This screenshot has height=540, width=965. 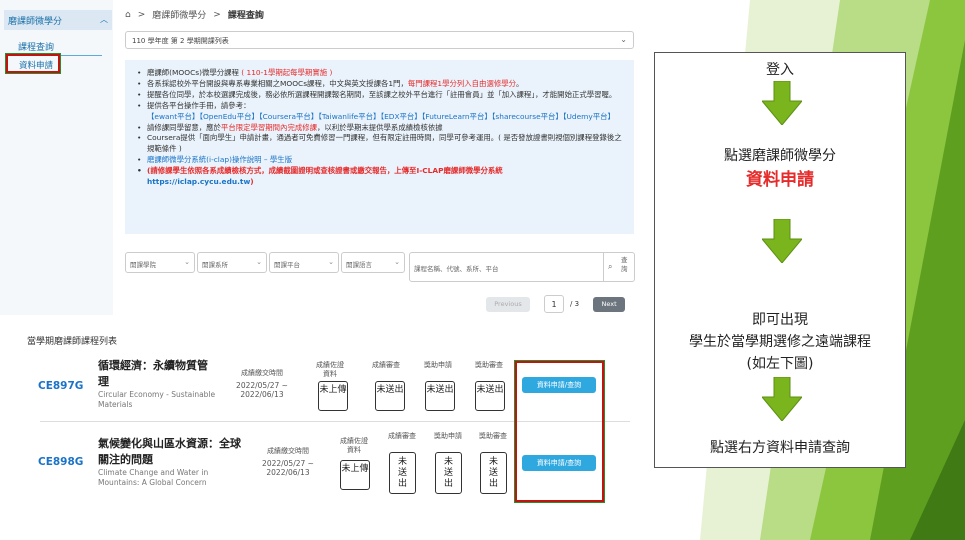 What do you see at coordinates (36, 46) in the screenshot?
I see `sidebar-item-course-search: 課程查詢` at bounding box center [36, 46].